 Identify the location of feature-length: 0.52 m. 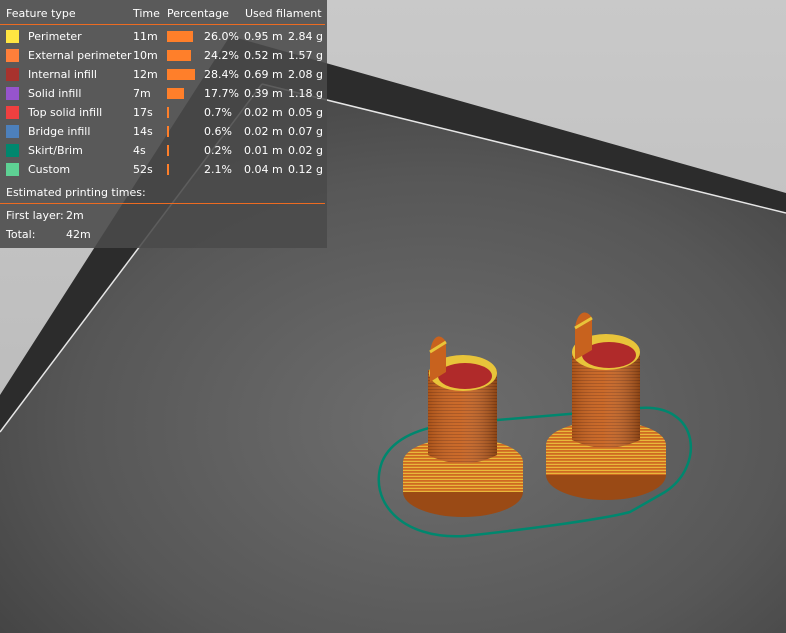
(263, 55).